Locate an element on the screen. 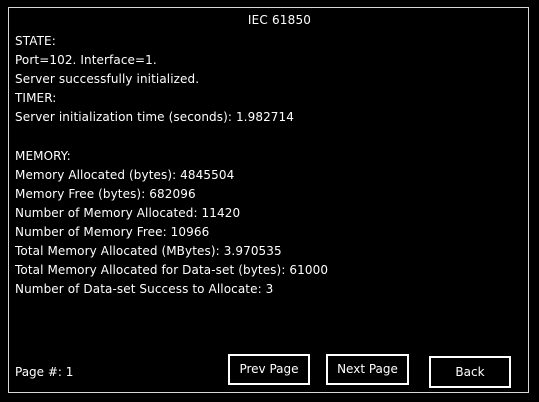 The width and height of the screenshot is (539, 402). prev-page-button: Prev Page is located at coordinates (269, 369).